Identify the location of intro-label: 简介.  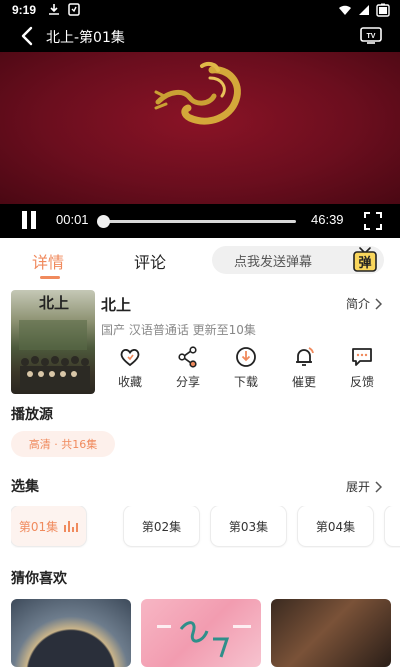
(357, 304).